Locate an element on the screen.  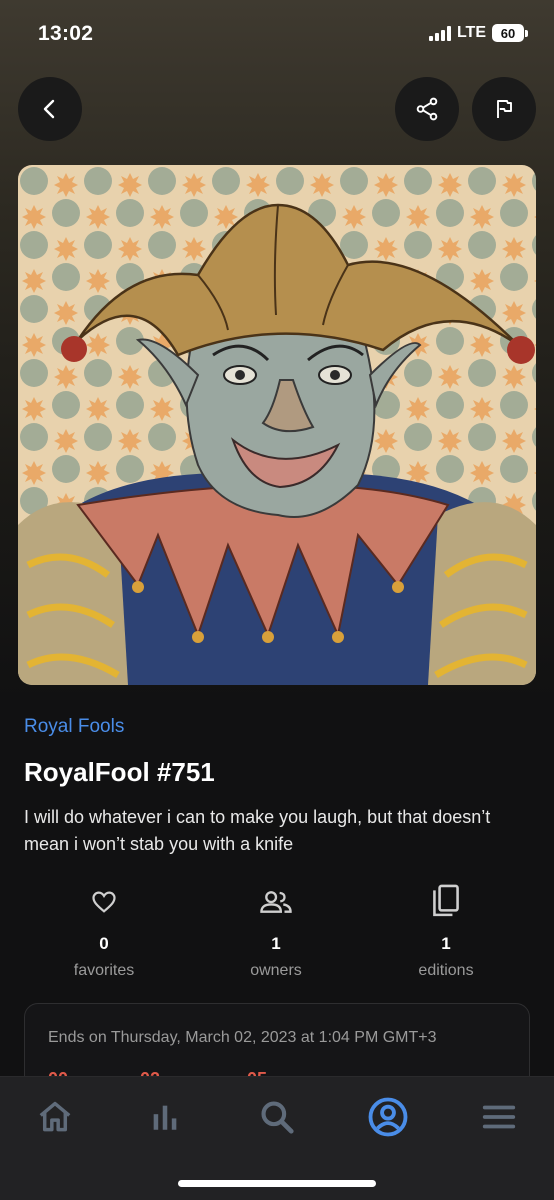
report-button is located at coordinates (504, 109).